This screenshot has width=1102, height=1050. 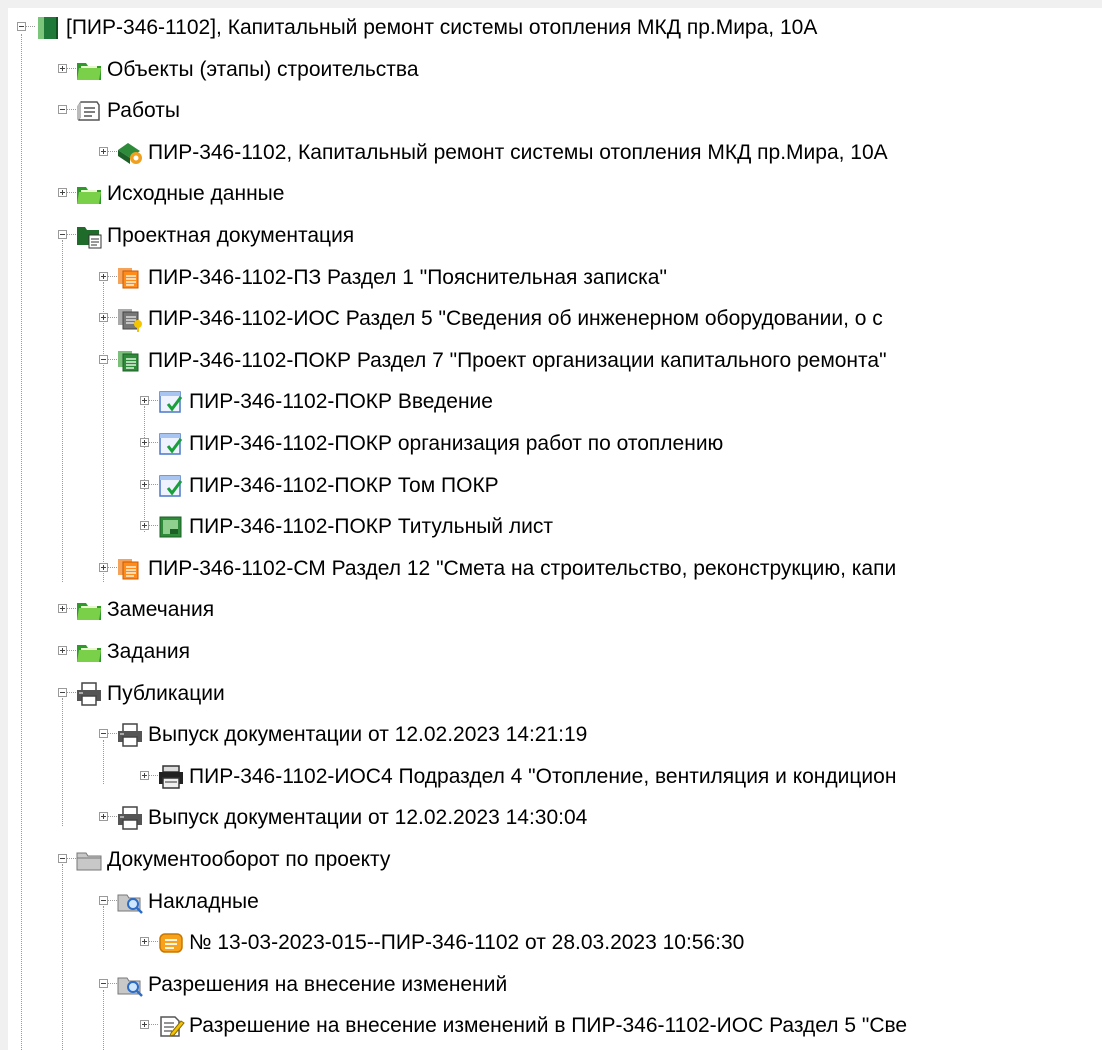 I want to click on tree-node: ПИР-346-1102-ПОКР Введение, so click(x=555, y=402).